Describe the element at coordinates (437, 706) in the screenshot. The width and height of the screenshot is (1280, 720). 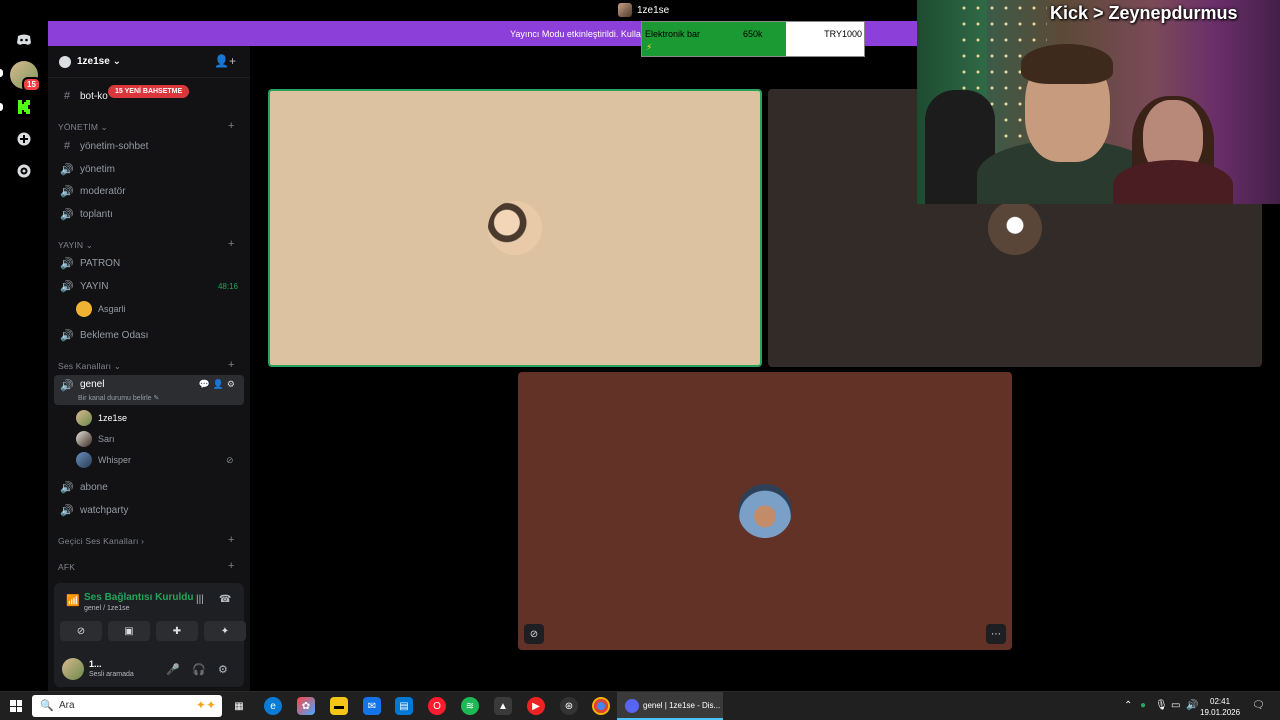
I see `opera-icon: O` at that location.